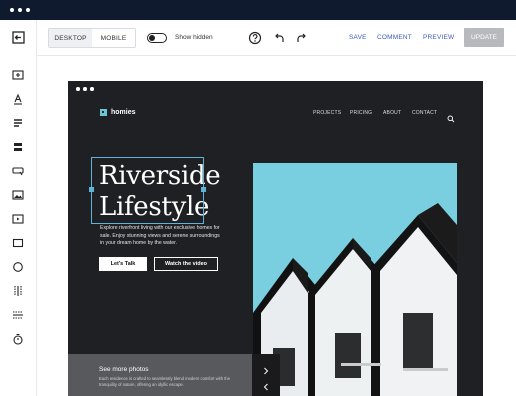  I want to click on desktop-tab: DESKTOP, so click(70, 38).